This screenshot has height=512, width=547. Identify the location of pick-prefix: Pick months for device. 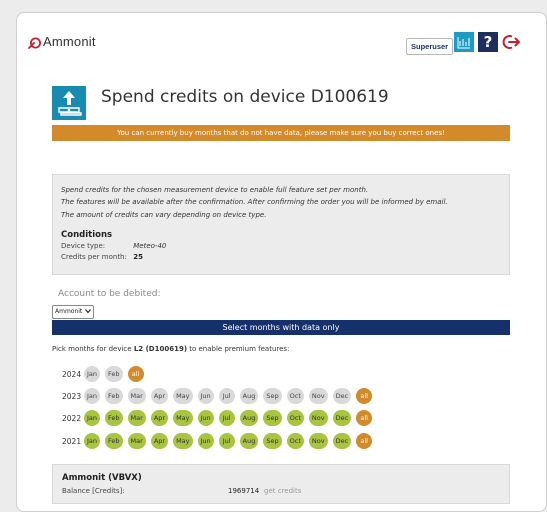
(93, 349).